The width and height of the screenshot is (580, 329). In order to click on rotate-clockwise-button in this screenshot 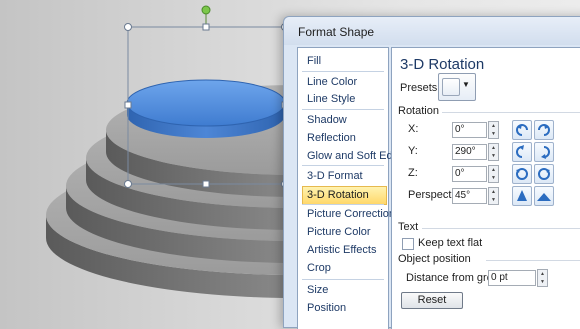, I will do `click(544, 174)`.